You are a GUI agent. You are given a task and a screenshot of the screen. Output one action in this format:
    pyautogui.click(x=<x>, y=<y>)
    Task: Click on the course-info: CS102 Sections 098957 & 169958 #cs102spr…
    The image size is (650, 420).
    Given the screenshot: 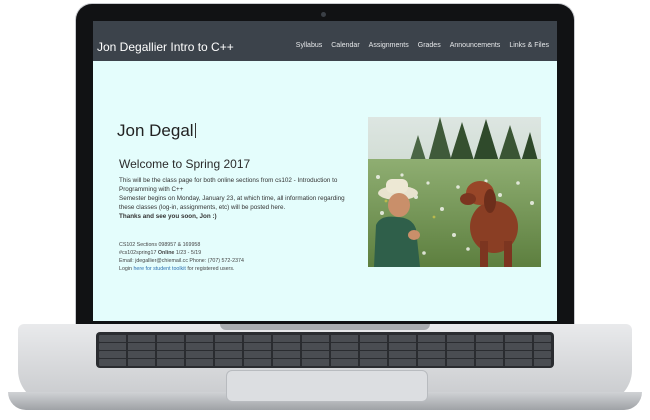 What is the action you would take?
    pyautogui.click(x=239, y=257)
    